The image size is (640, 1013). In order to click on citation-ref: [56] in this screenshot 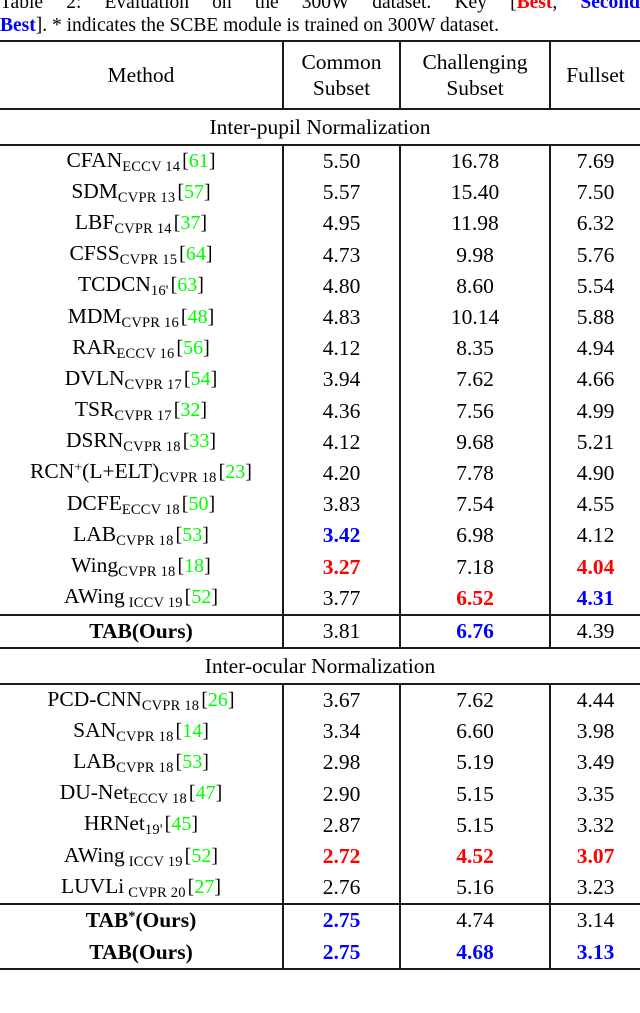, I will do `click(192, 348)`.